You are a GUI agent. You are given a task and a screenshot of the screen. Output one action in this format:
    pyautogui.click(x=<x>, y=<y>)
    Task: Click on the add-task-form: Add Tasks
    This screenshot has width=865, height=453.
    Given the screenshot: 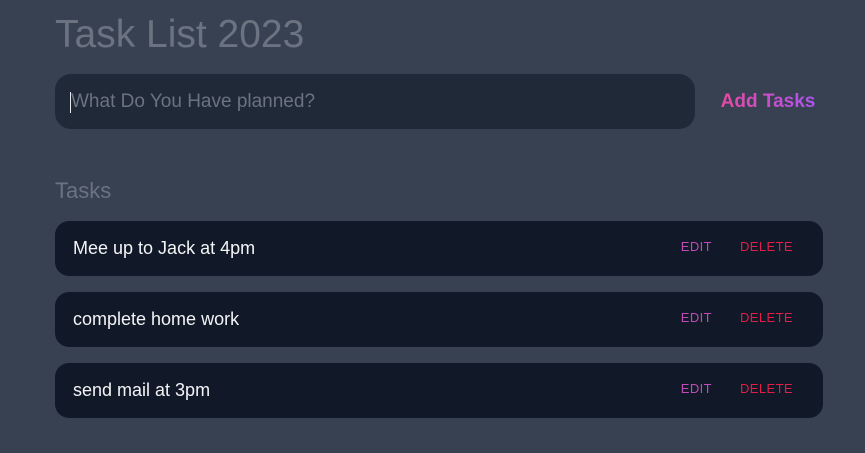 What is the action you would take?
    pyautogui.click(x=440, y=101)
    